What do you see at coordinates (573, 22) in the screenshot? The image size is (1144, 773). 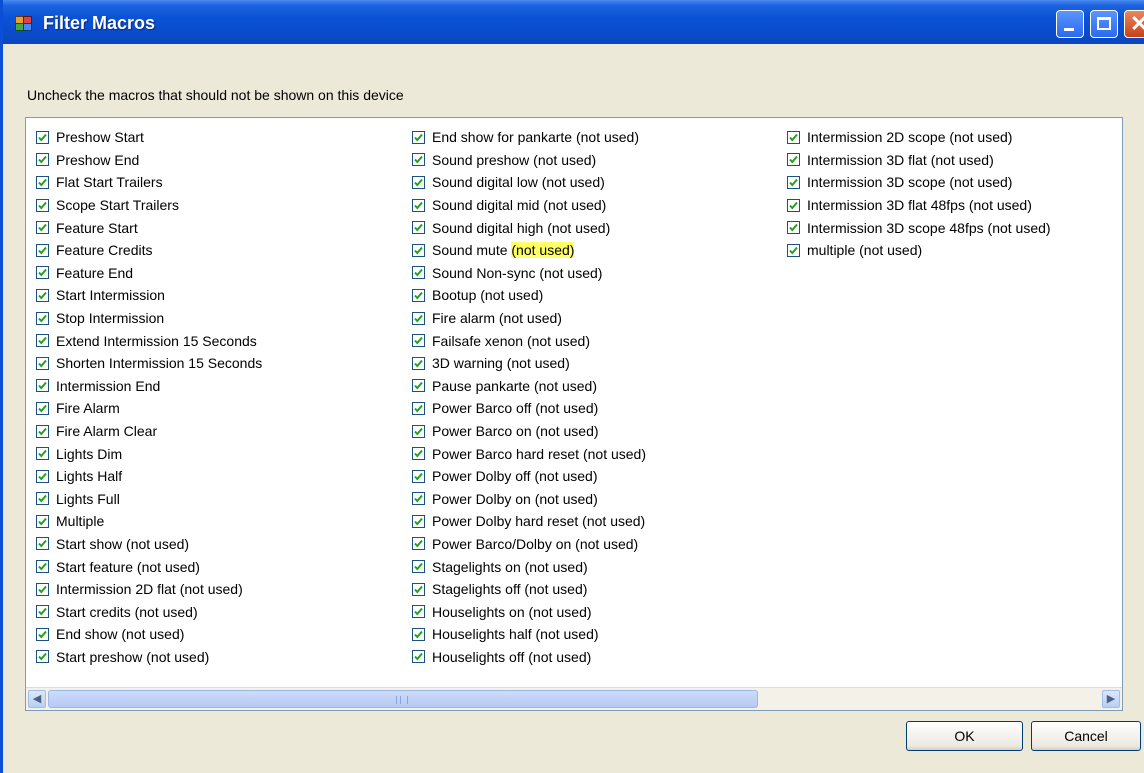 I see `title-bar: Filter Macros ✕` at bounding box center [573, 22].